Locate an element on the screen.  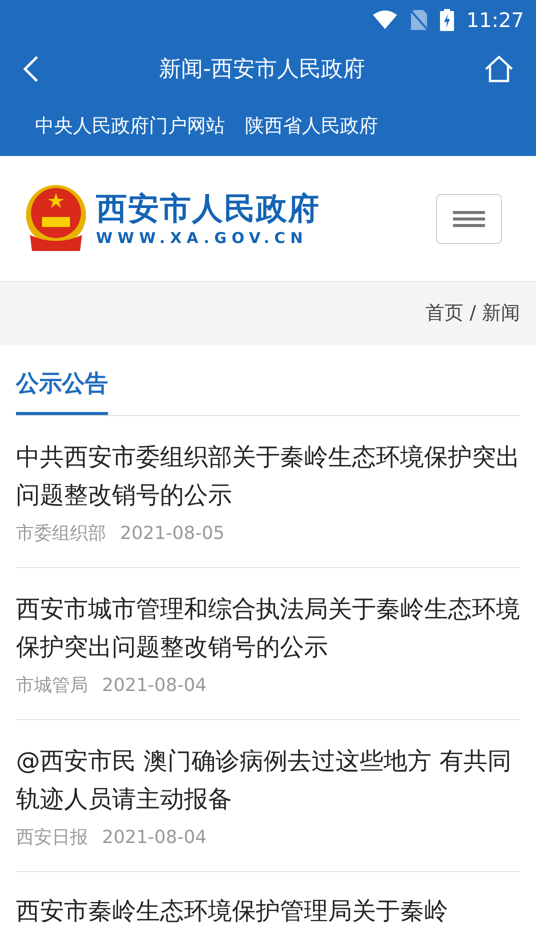
article-title: @西安市民 澳门确诊病例去过这些地方 有共同轨迹人员请主动报备 is located at coordinates (268, 780).